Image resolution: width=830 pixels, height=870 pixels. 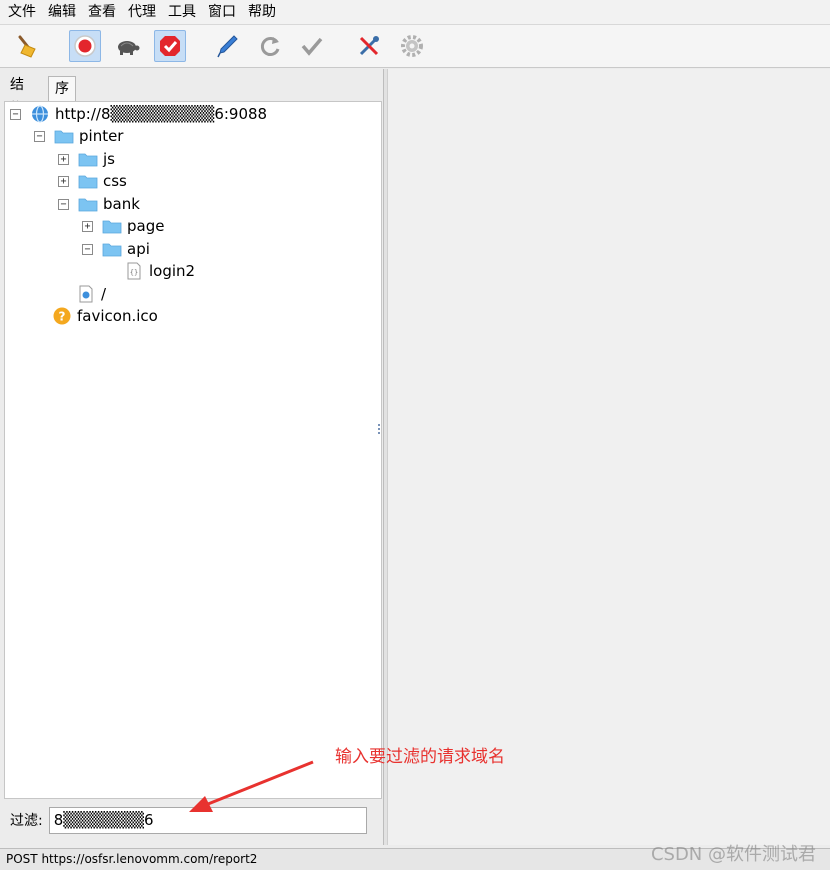 What do you see at coordinates (40, 114) in the screenshot?
I see `globe-icon` at bounding box center [40, 114].